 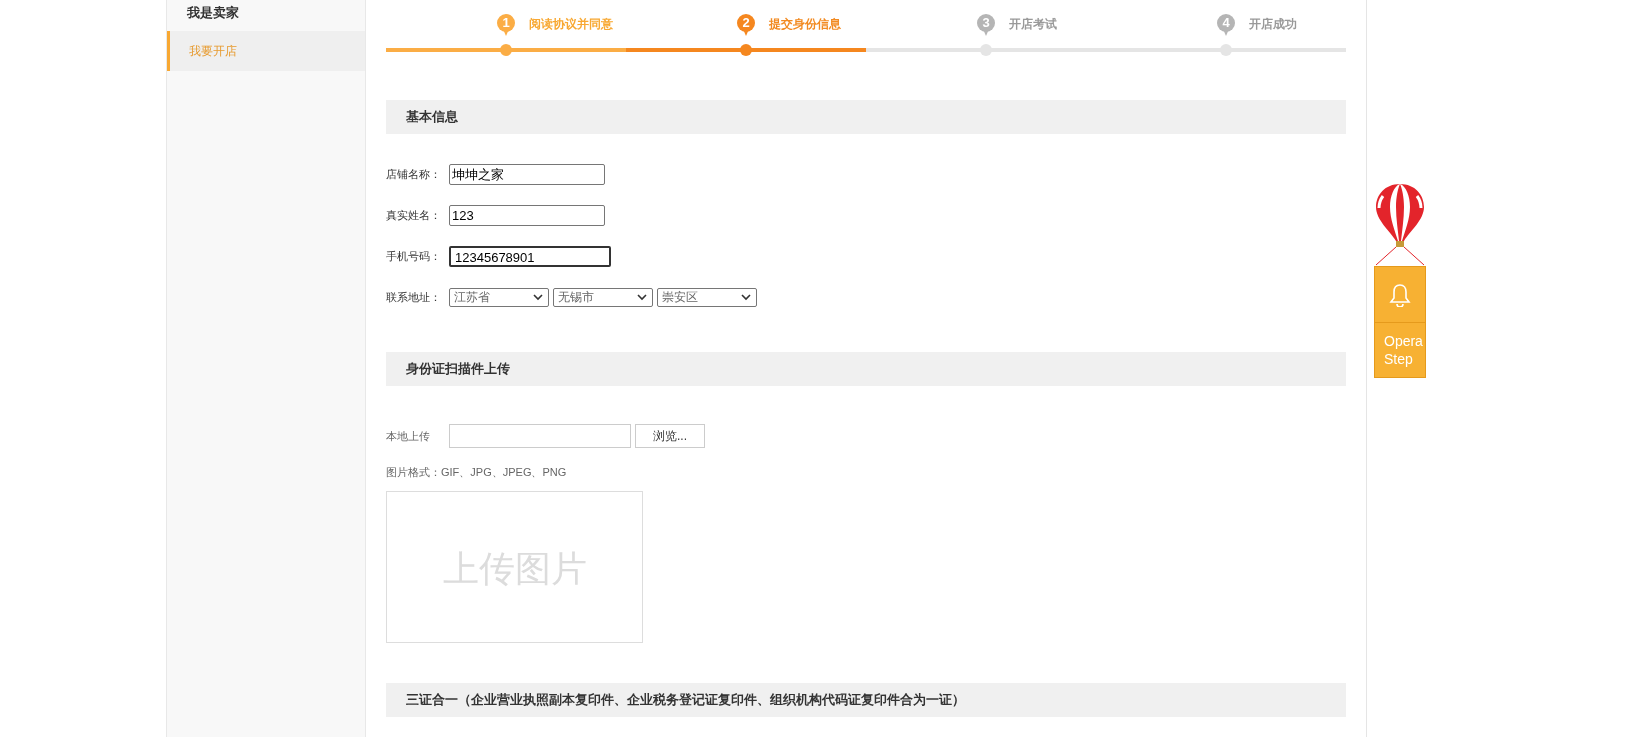 What do you see at coordinates (1400, 294) in the screenshot?
I see `bell-icon` at bounding box center [1400, 294].